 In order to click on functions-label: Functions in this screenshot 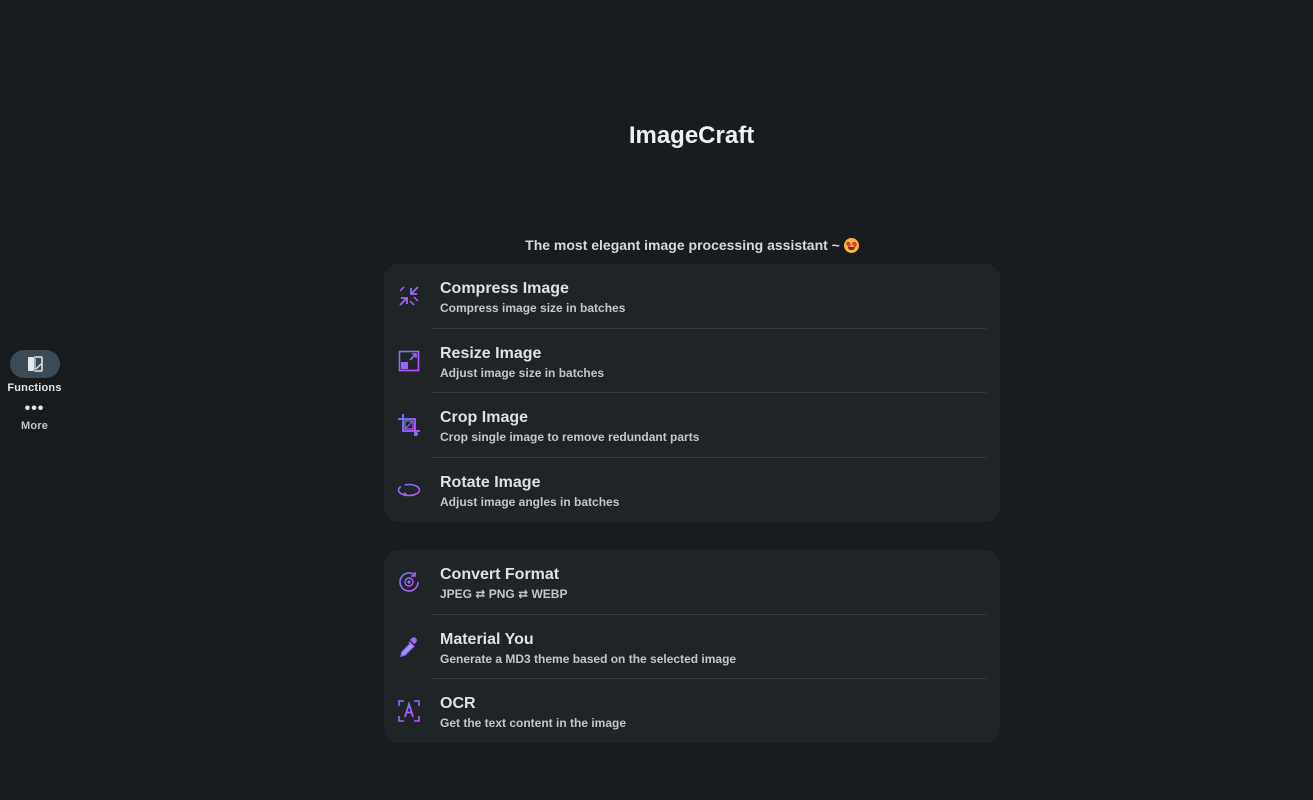, I will do `click(34, 388)`.